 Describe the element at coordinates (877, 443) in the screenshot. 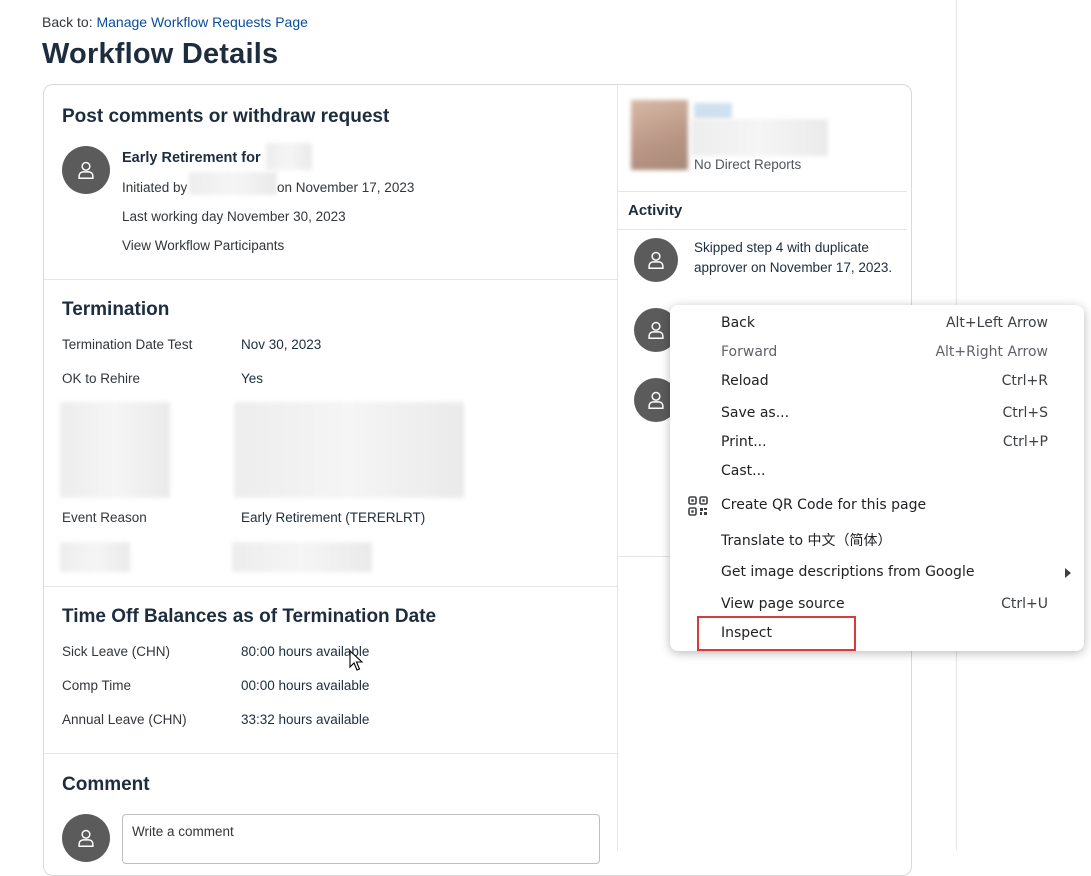

I see `menu-item-print: Print... Ctrl+P` at that location.